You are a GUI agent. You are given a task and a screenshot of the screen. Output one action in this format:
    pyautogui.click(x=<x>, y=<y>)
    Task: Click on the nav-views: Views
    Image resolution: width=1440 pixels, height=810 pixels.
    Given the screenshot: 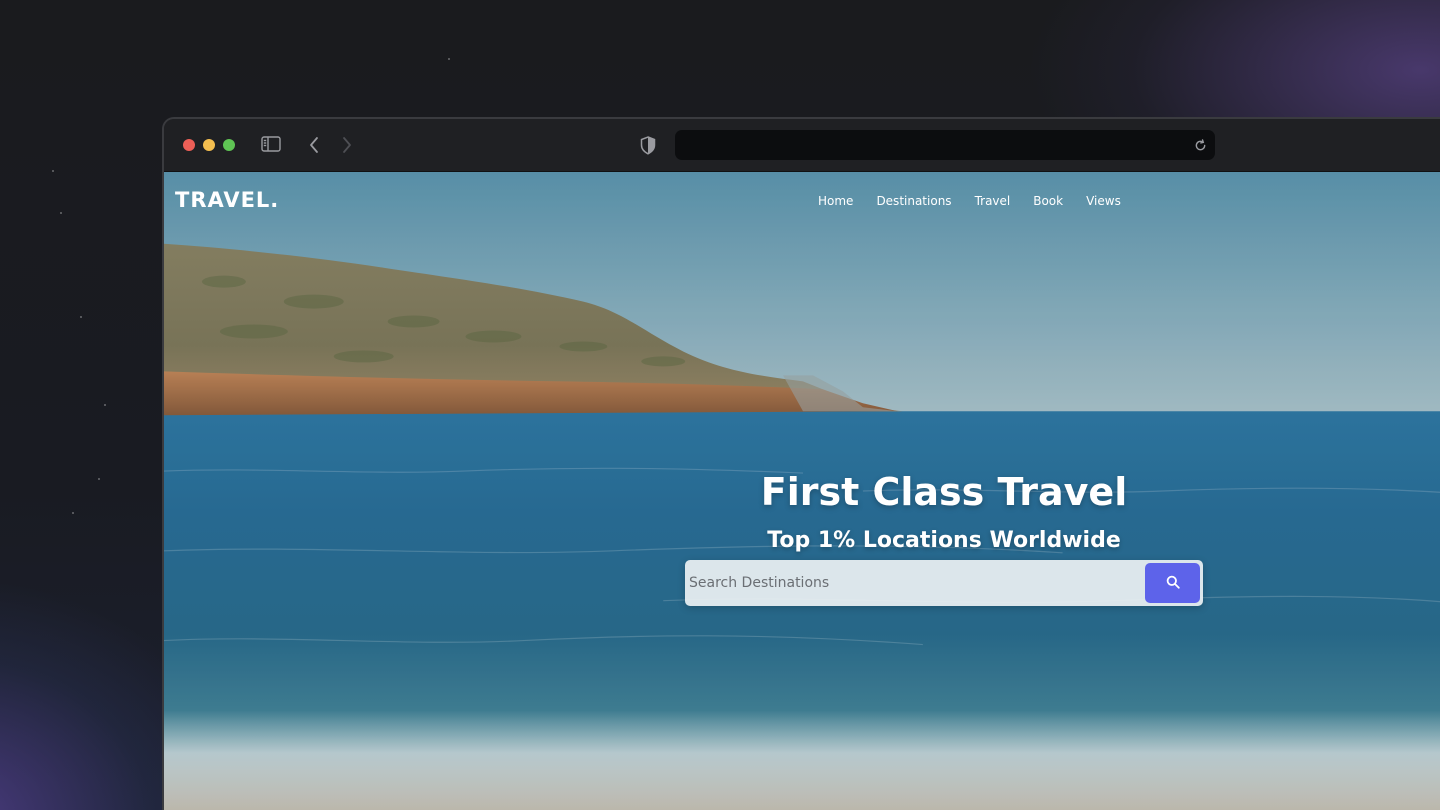 What is the action you would take?
    pyautogui.click(x=1103, y=201)
    